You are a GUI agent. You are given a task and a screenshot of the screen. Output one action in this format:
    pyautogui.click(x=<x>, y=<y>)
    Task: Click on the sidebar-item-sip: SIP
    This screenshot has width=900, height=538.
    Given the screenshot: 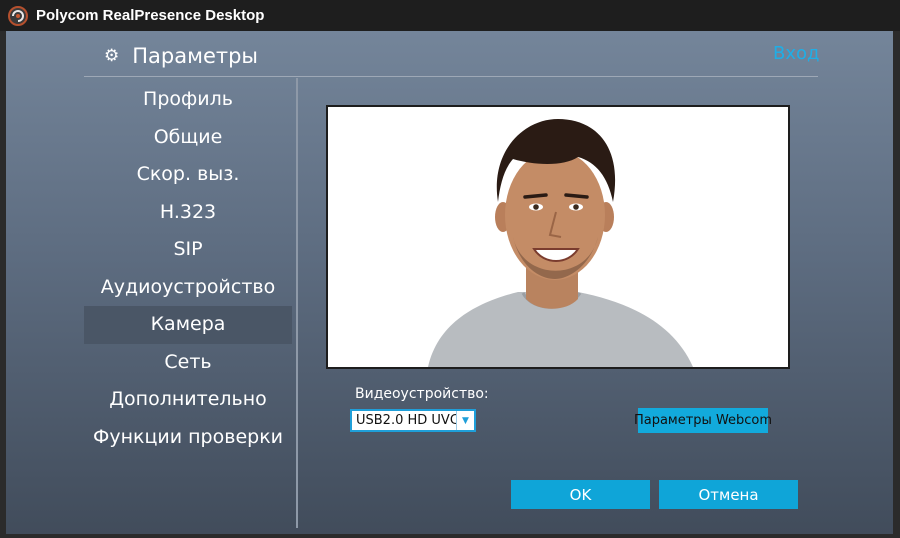 What is the action you would take?
    pyautogui.click(x=188, y=250)
    